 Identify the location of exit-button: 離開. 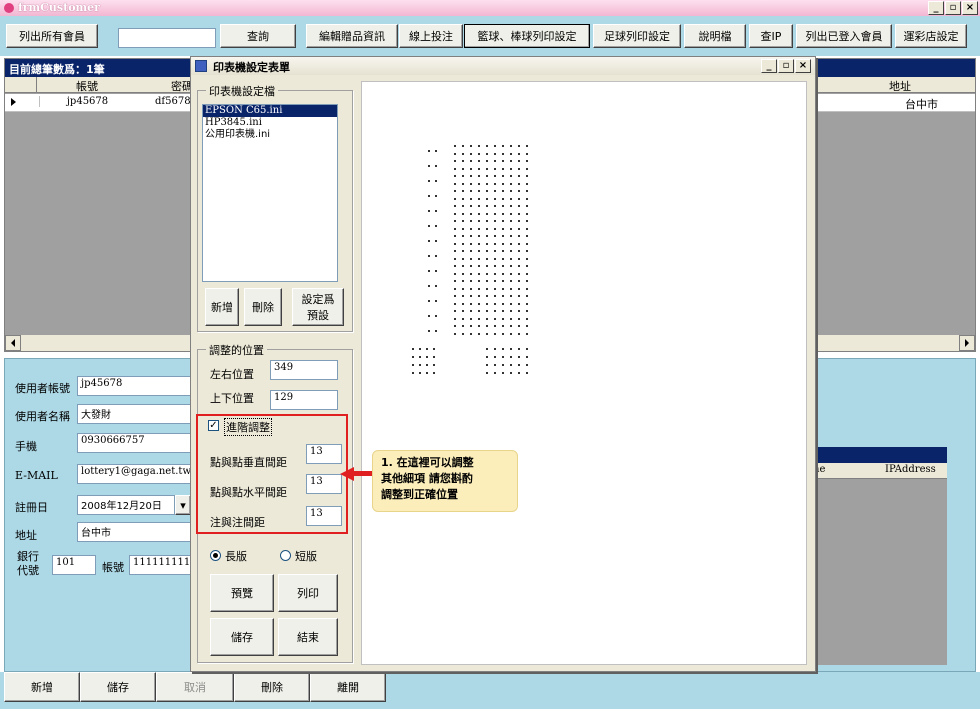
(348, 687).